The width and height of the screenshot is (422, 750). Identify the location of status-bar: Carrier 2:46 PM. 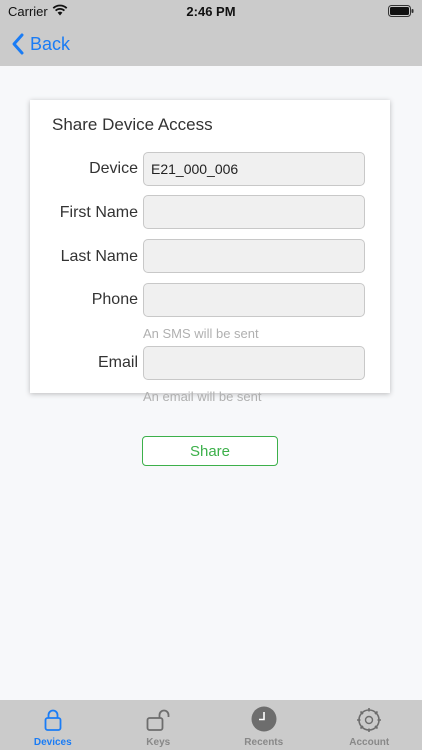
(211, 11).